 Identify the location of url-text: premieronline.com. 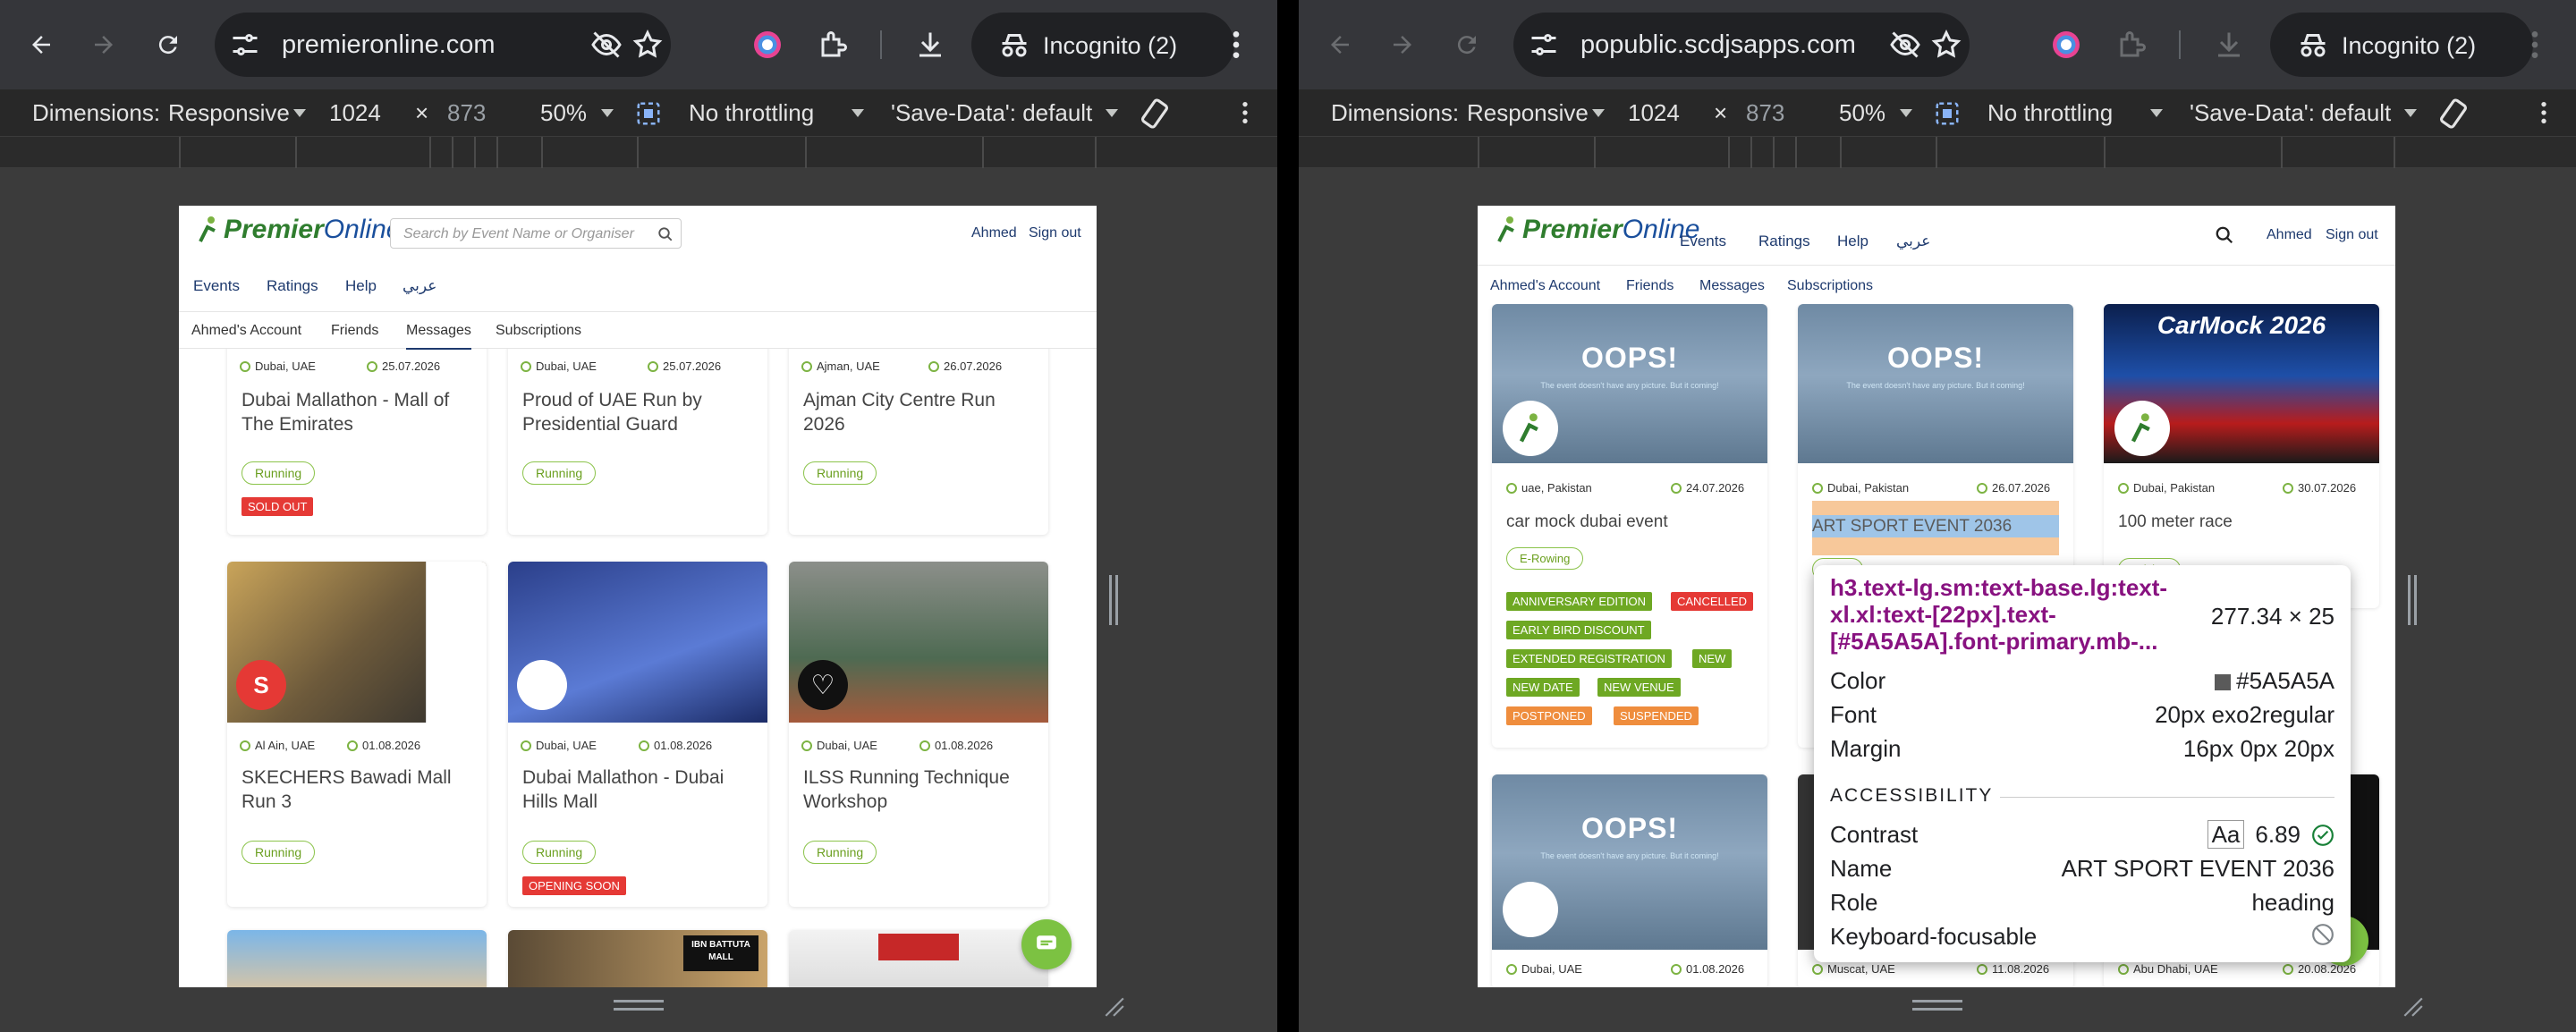
(389, 45).